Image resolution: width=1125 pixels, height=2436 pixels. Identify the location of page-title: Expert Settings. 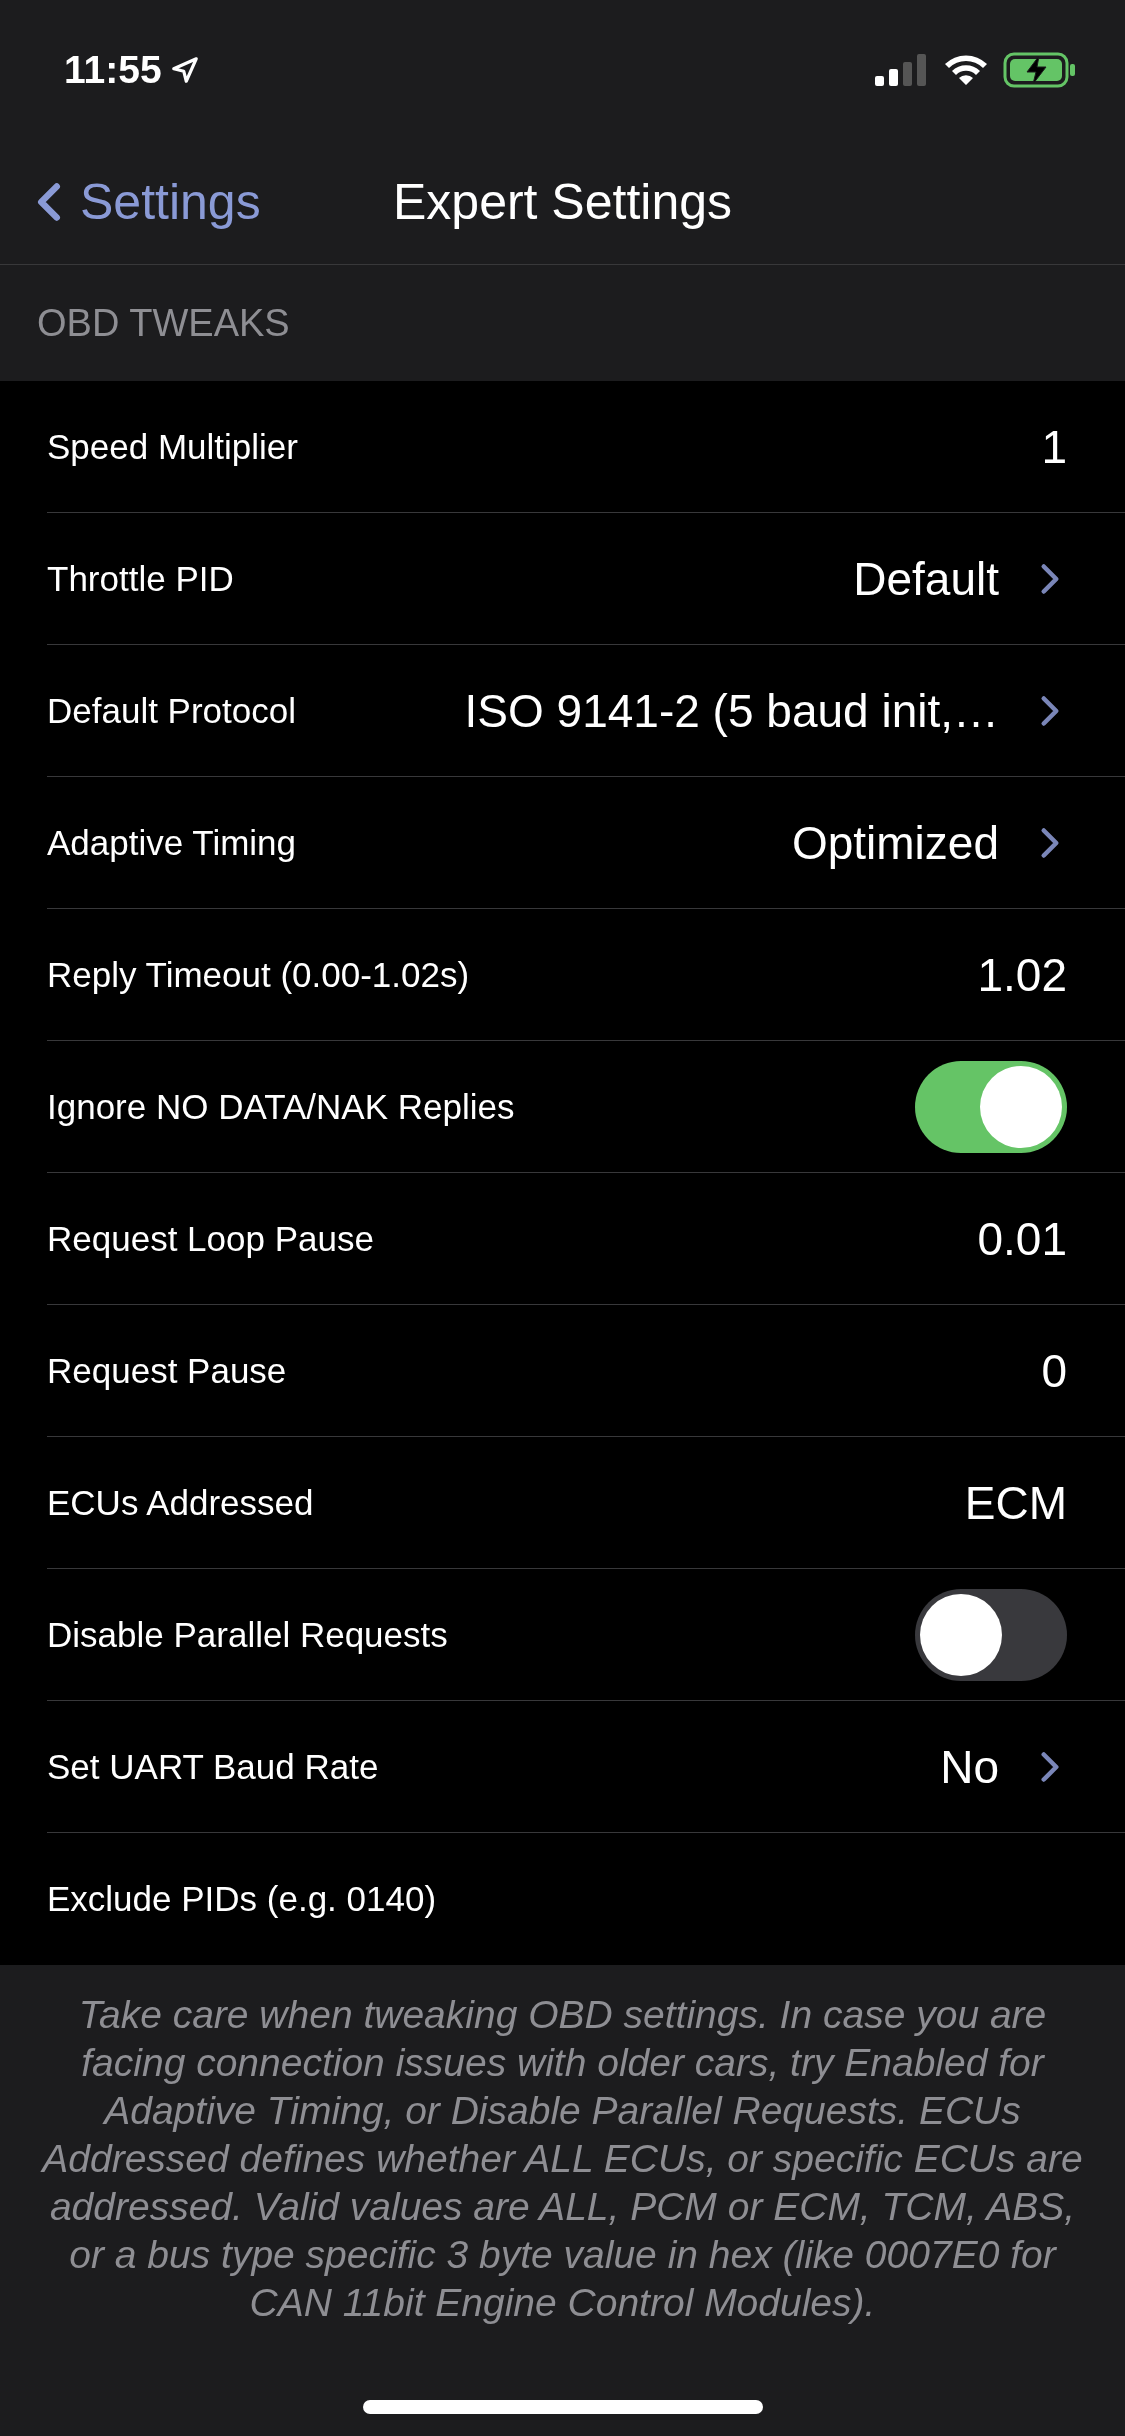
(562, 202).